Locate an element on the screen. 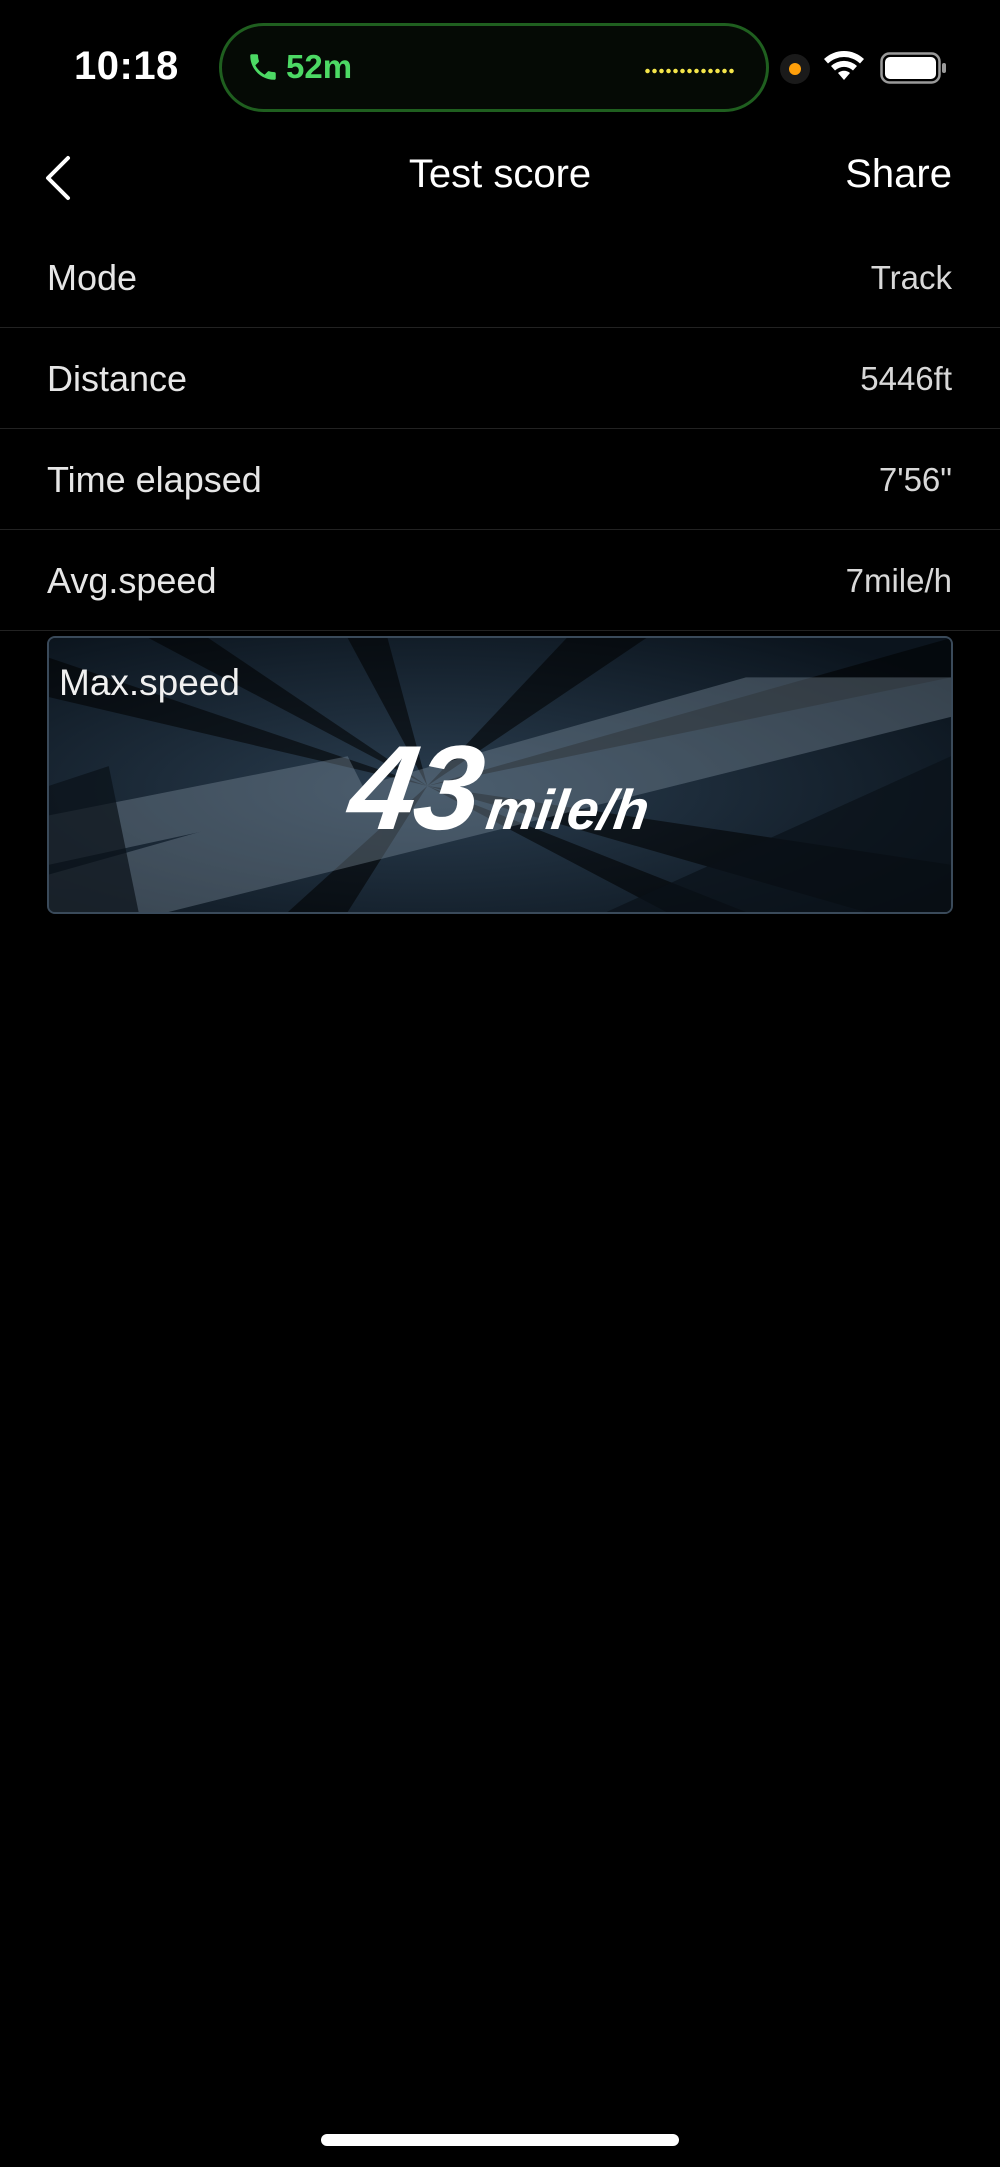 This screenshot has height=2167, width=1000. max-speed-value: 43 is located at coordinates (416, 788).